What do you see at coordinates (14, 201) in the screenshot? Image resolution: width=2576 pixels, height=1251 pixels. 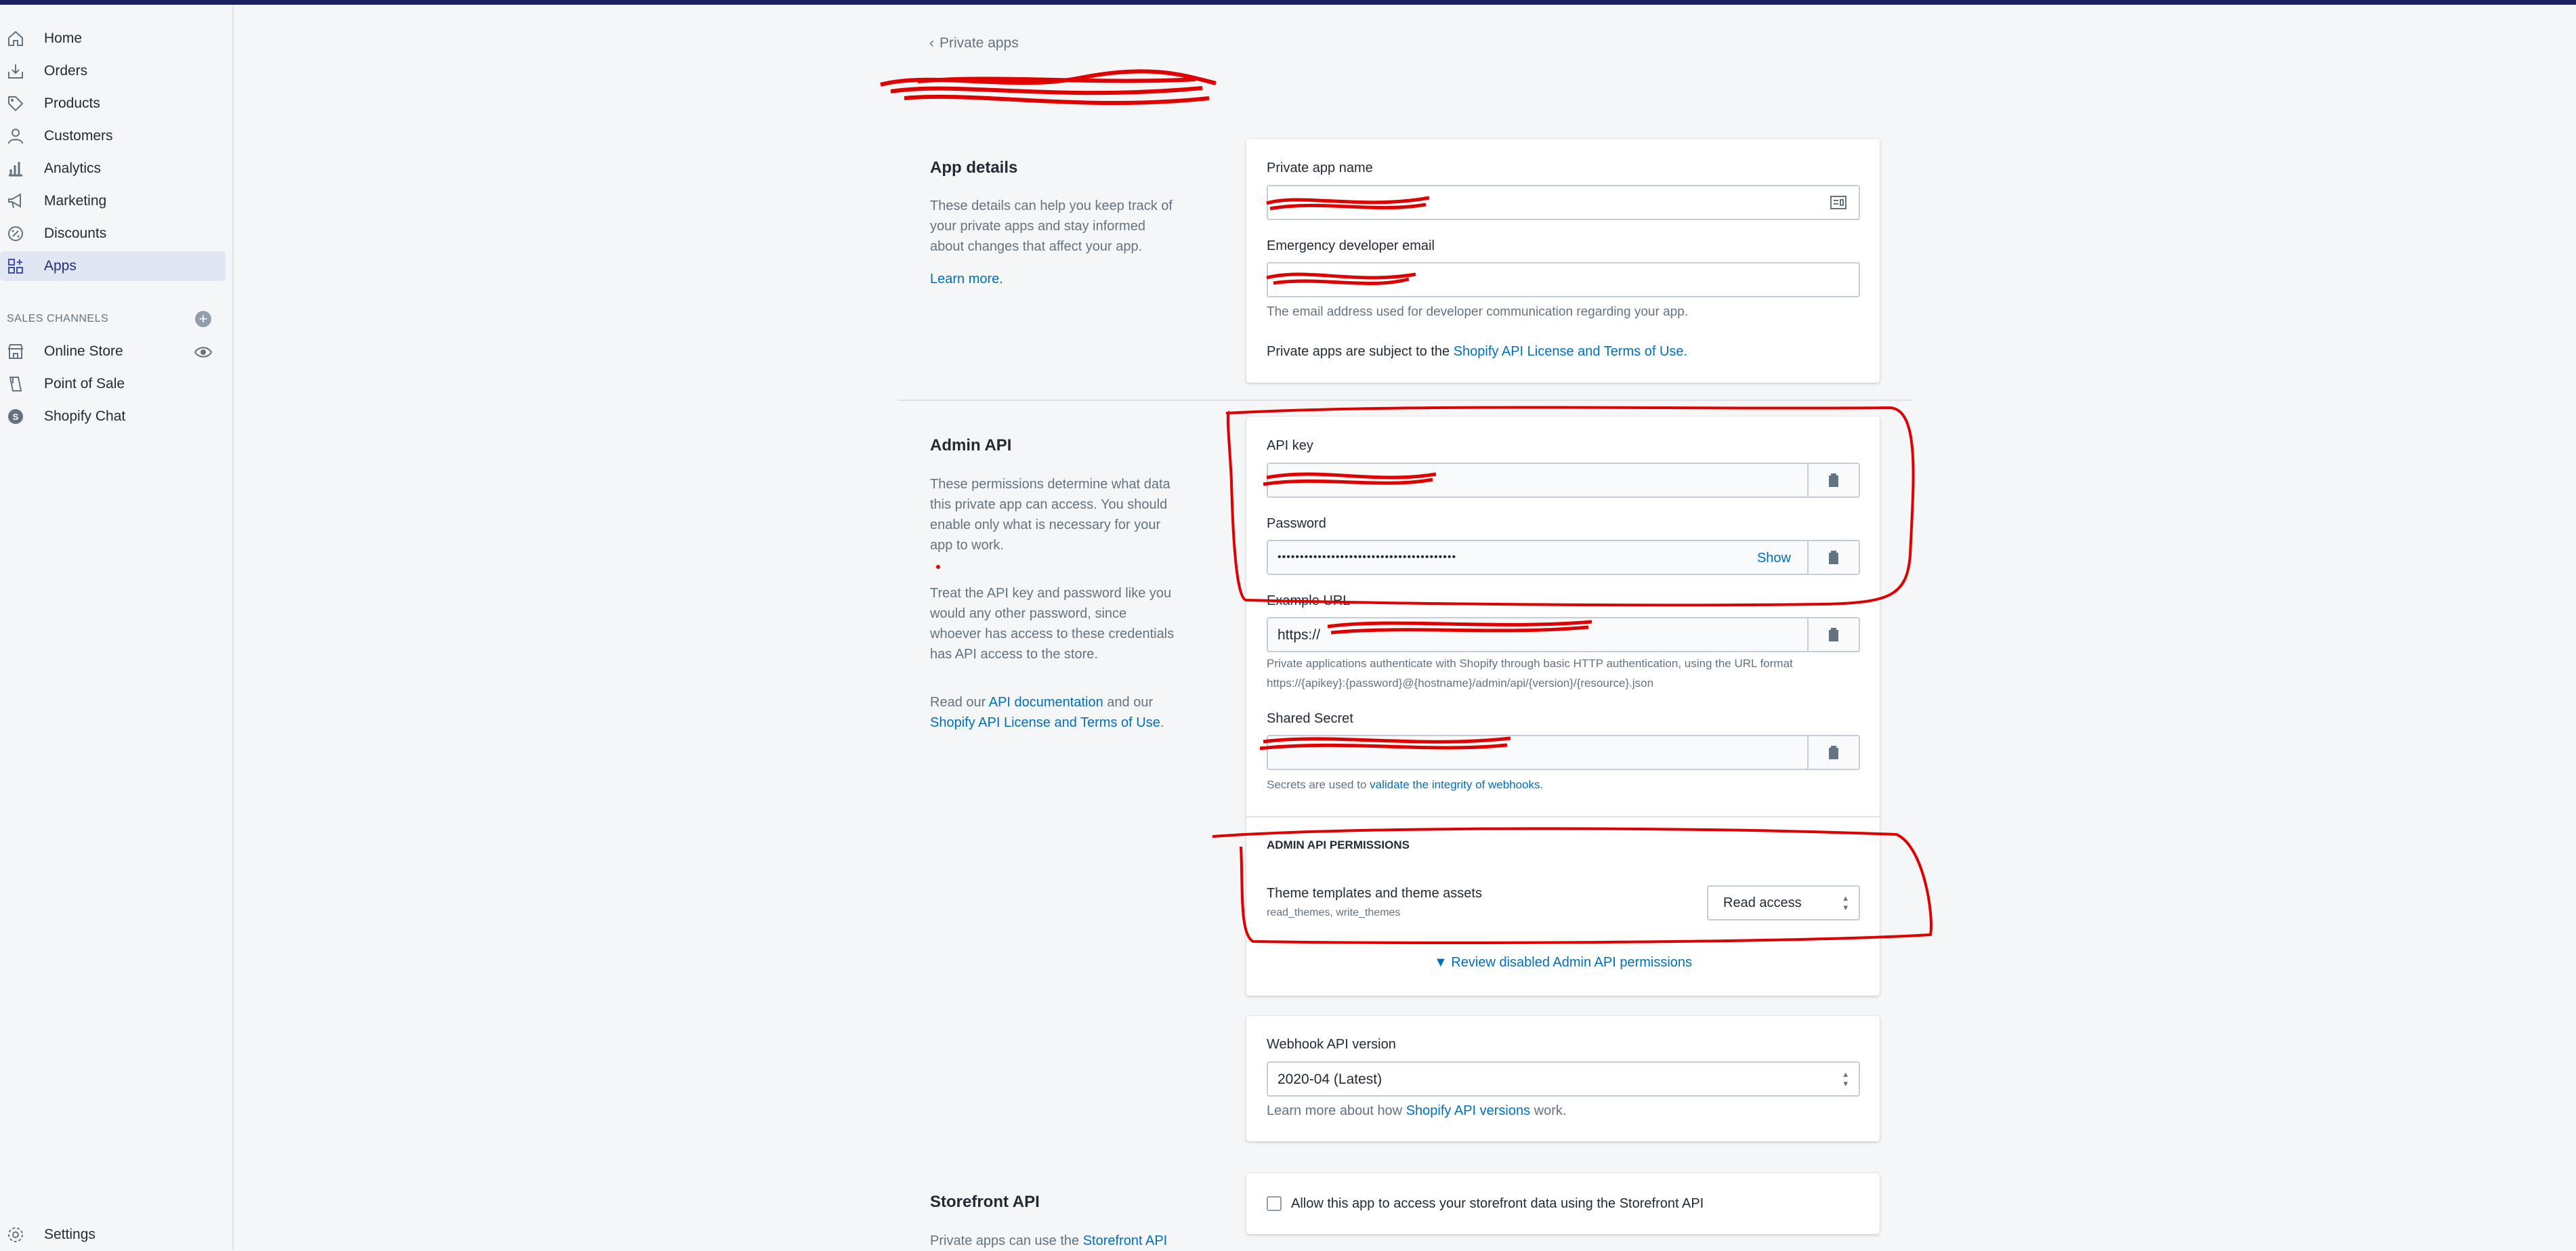 I see `megaphone-icon` at bounding box center [14, 201].